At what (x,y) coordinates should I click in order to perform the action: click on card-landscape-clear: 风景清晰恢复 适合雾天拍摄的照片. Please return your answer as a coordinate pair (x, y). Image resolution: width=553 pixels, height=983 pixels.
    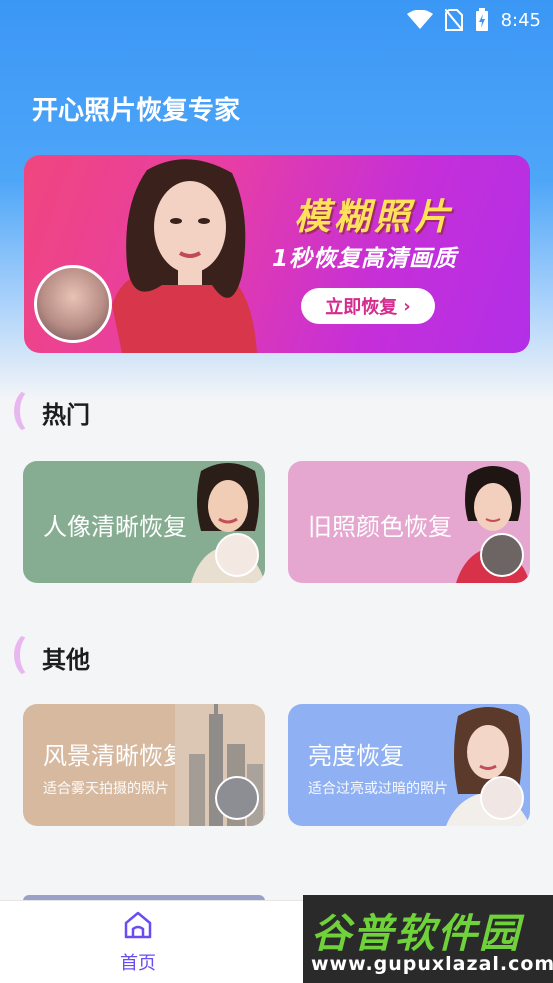
    Looking at the image, I should click on (144, 765).